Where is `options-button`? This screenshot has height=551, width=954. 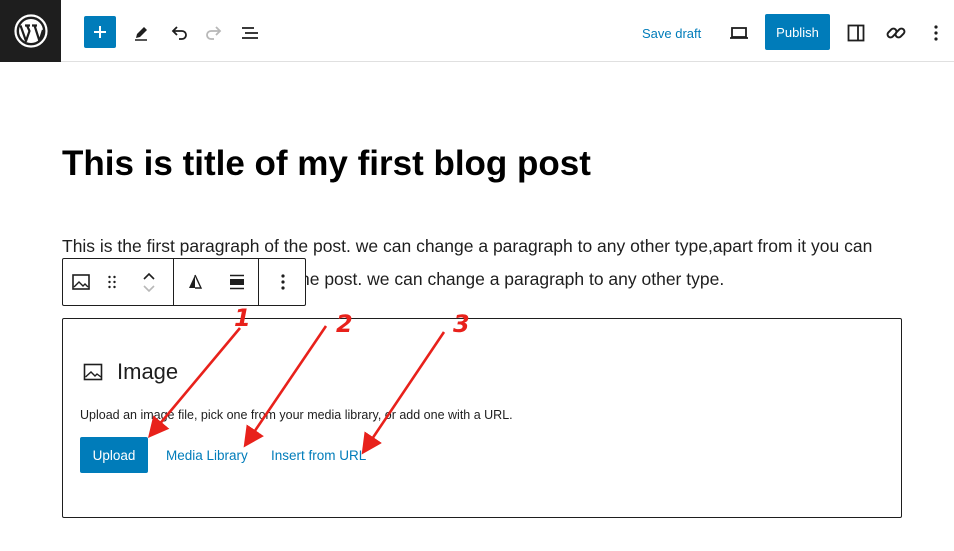
options-button is located at coordinates (936, 33).